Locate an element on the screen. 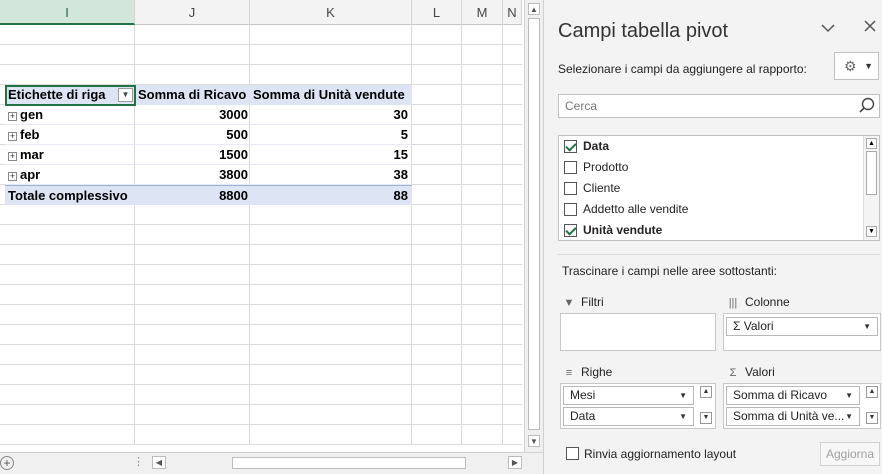 Image resolution: width=882 pixels, height=474 pixels. pane-divider is located at coordinates (719, 254).